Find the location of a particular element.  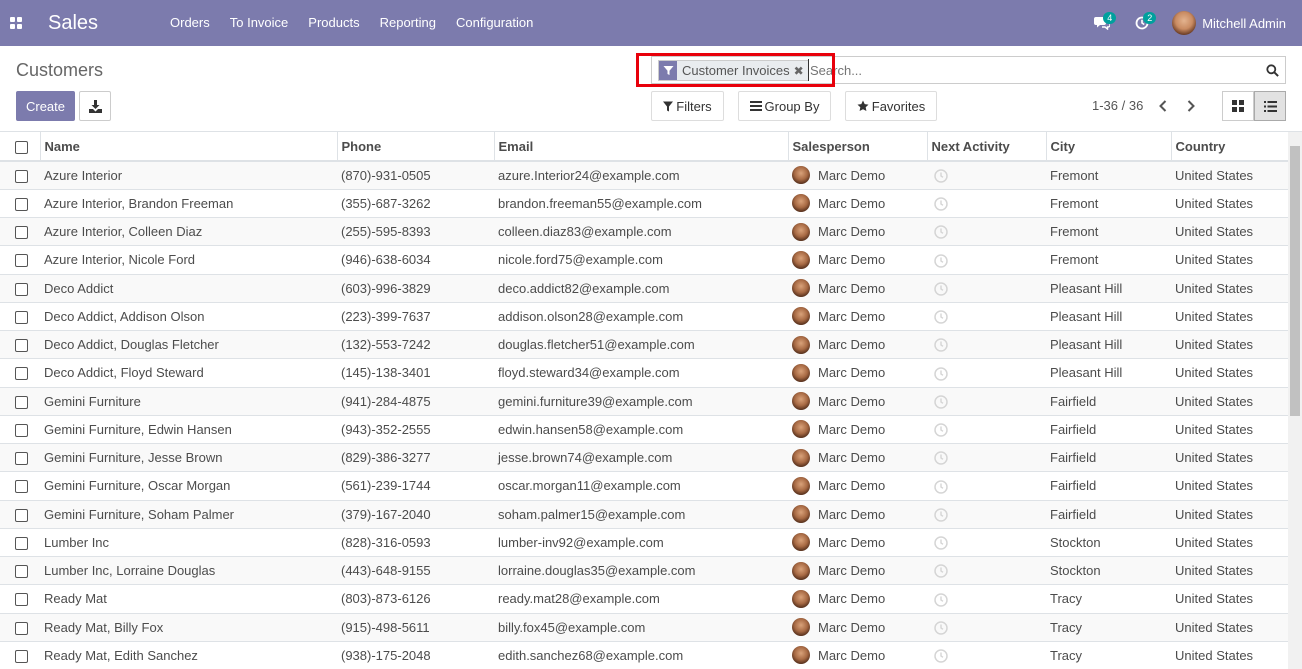

activities-button: 2 is located at coordinates (1142, 23).